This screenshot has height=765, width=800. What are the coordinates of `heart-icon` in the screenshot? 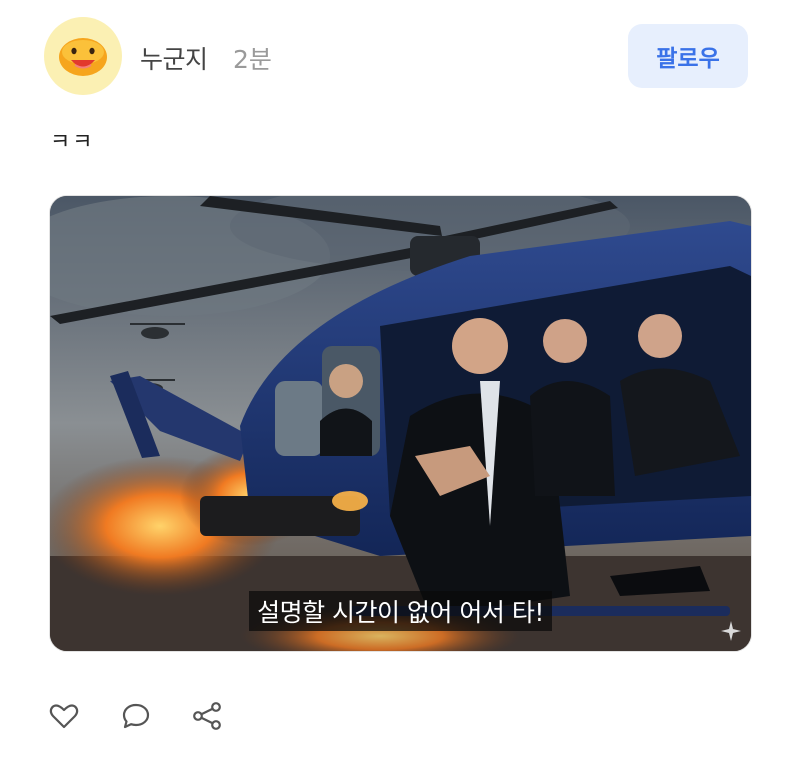 It's located at (64, 716).